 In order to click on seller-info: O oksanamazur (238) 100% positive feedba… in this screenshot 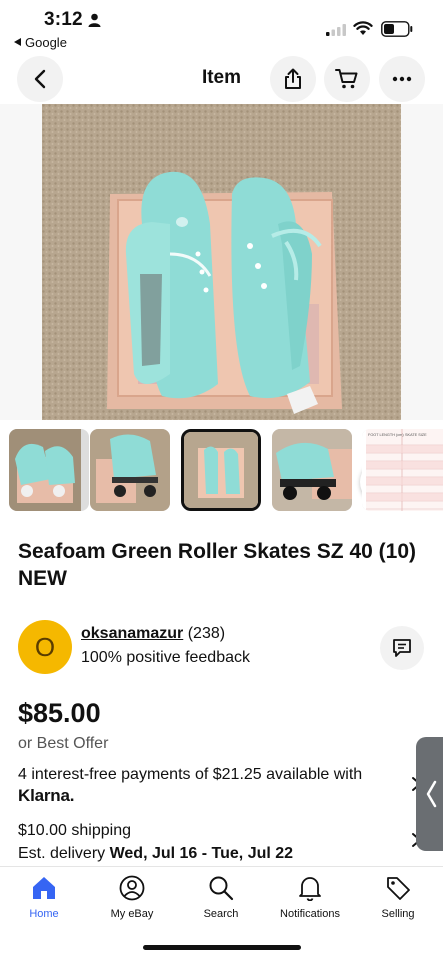, I will do `click(223, 648)`.